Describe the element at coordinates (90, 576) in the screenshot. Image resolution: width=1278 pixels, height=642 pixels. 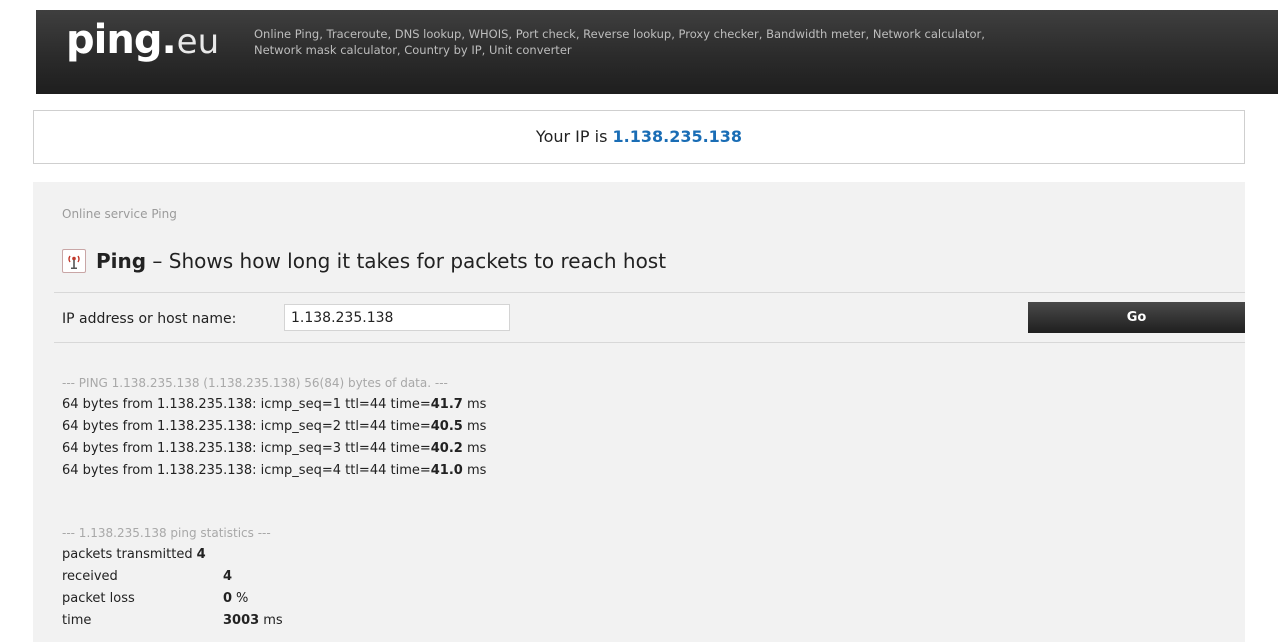
I see `stat-label: received` at that location.